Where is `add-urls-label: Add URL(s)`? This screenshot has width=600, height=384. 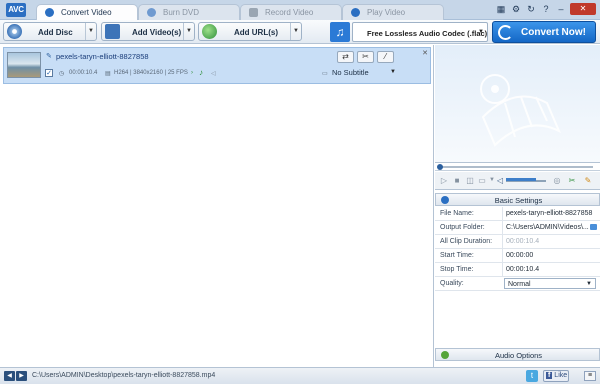 add-urls-label: Add URL(s) is located at coordinates (256, 32).